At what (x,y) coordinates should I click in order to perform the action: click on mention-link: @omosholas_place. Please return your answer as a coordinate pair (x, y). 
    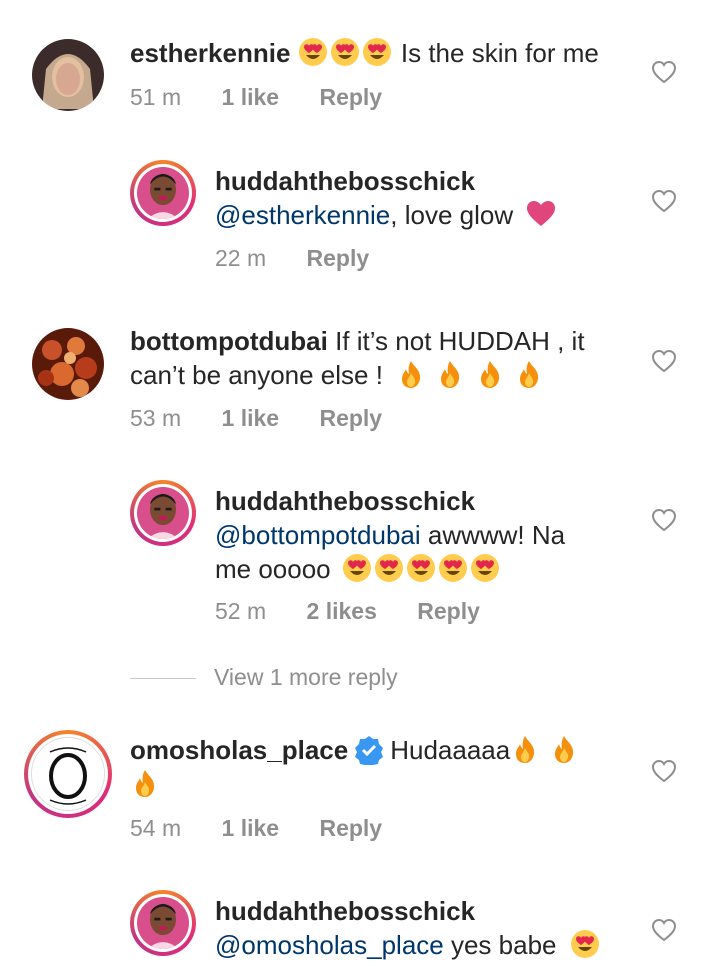
    Looking at the image, I should click on (329, 945).